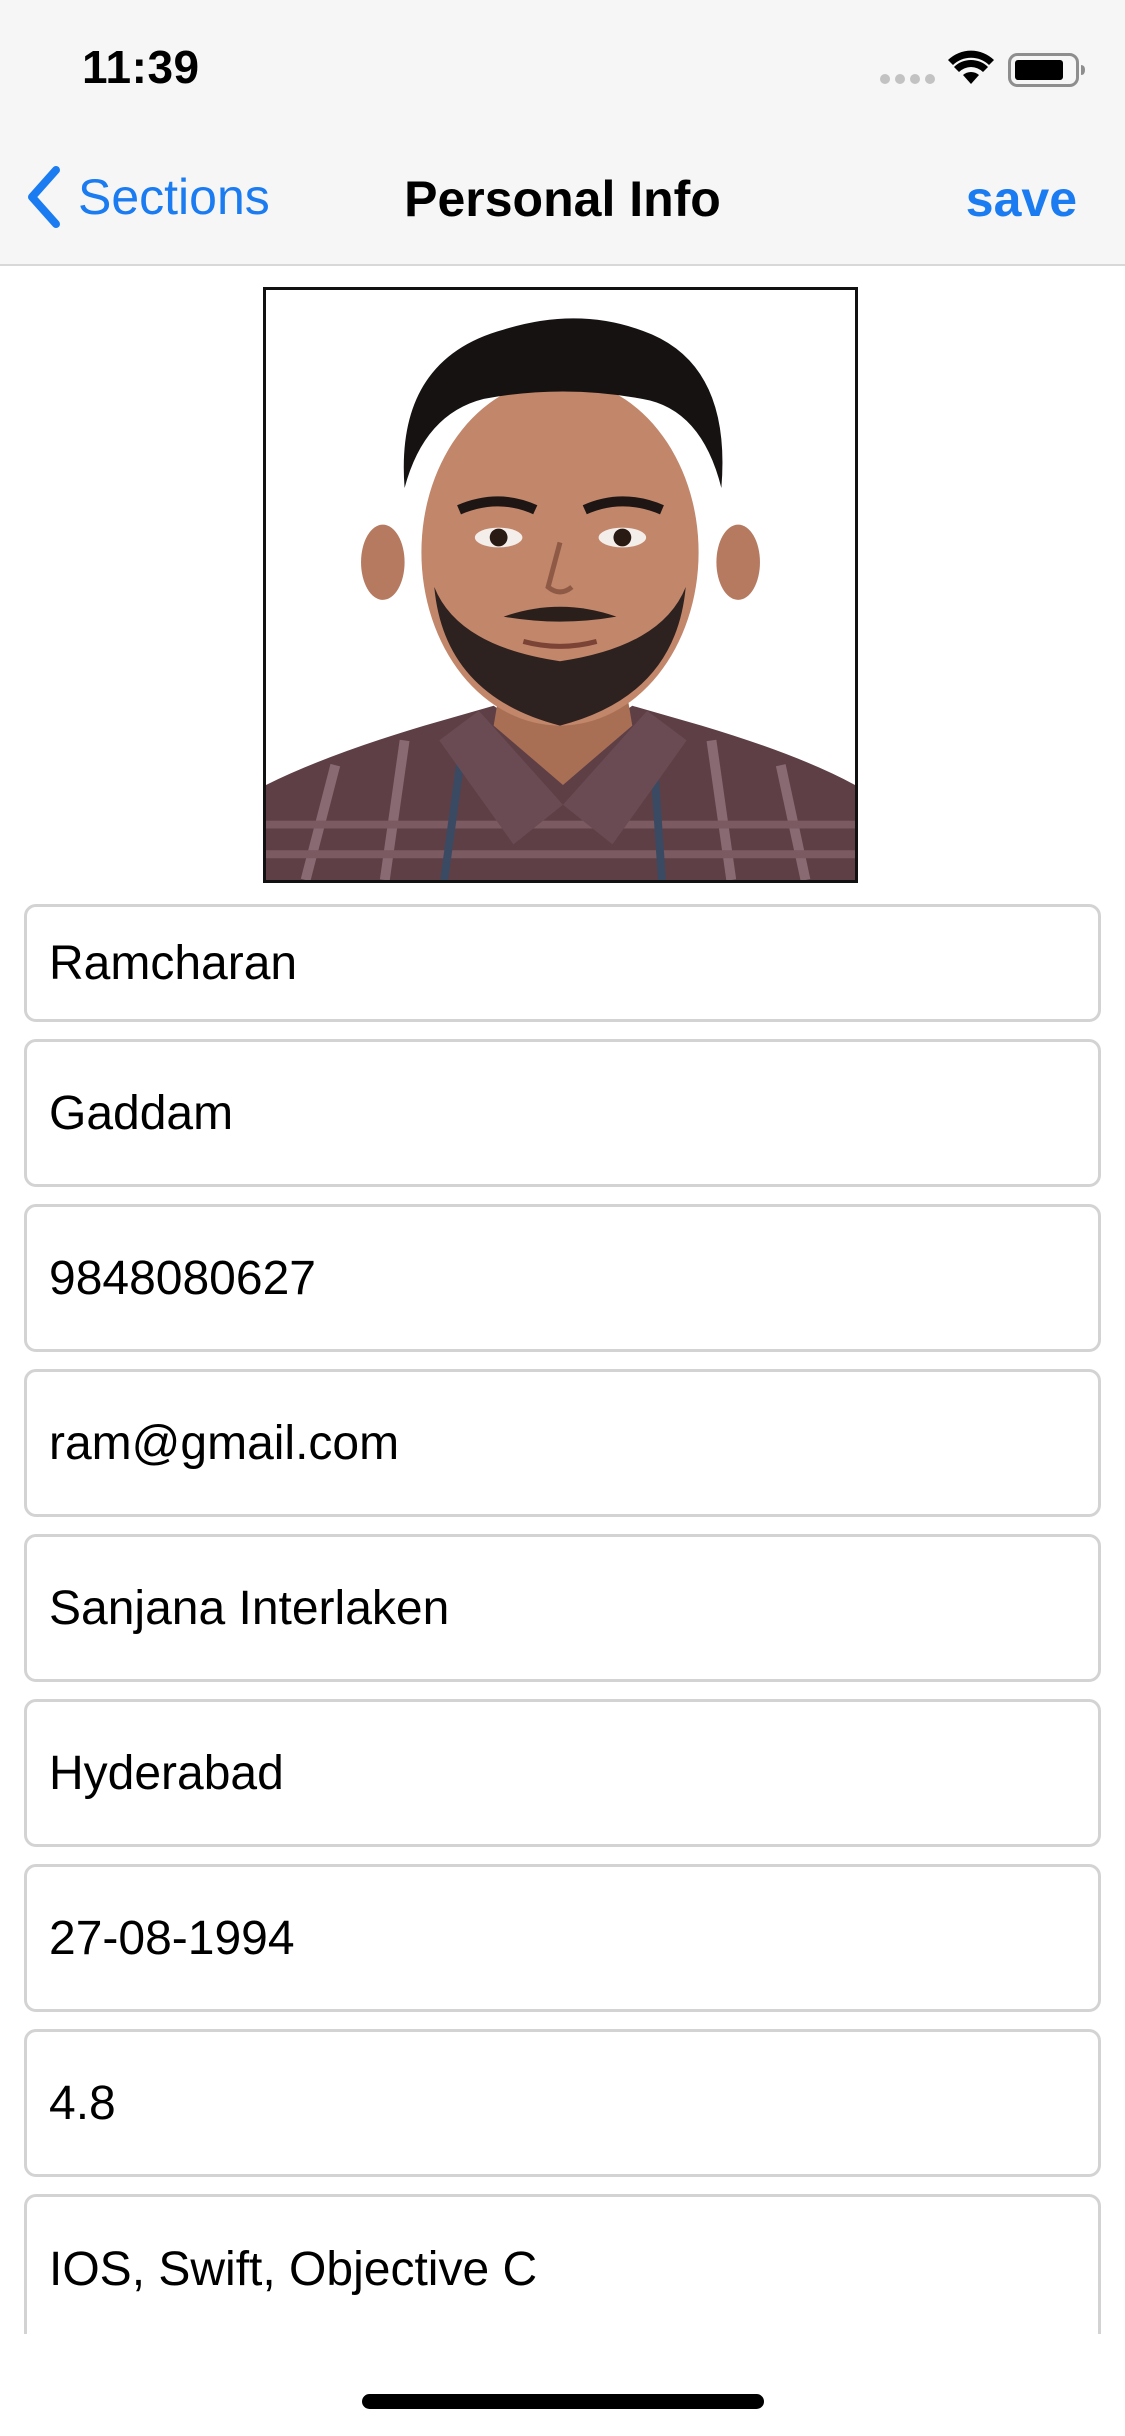  Describe the element at coordinates (908, 79) in the screenshot. I see `cellular-signal-dots-icon` at that location.